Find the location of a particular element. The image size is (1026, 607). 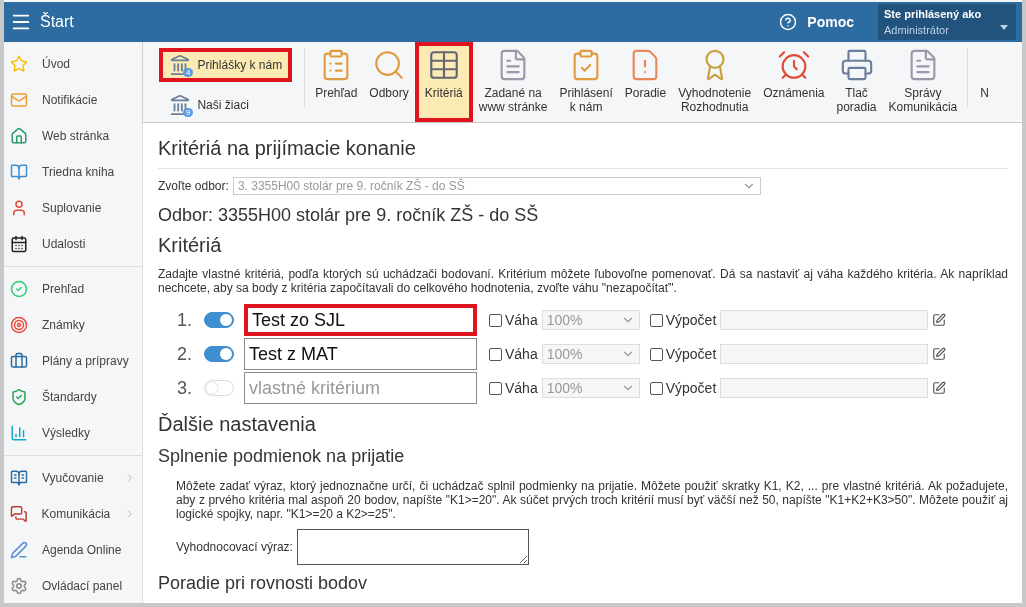

user-caption: Ste prihlásený ako is located at coordinates (933, 14).